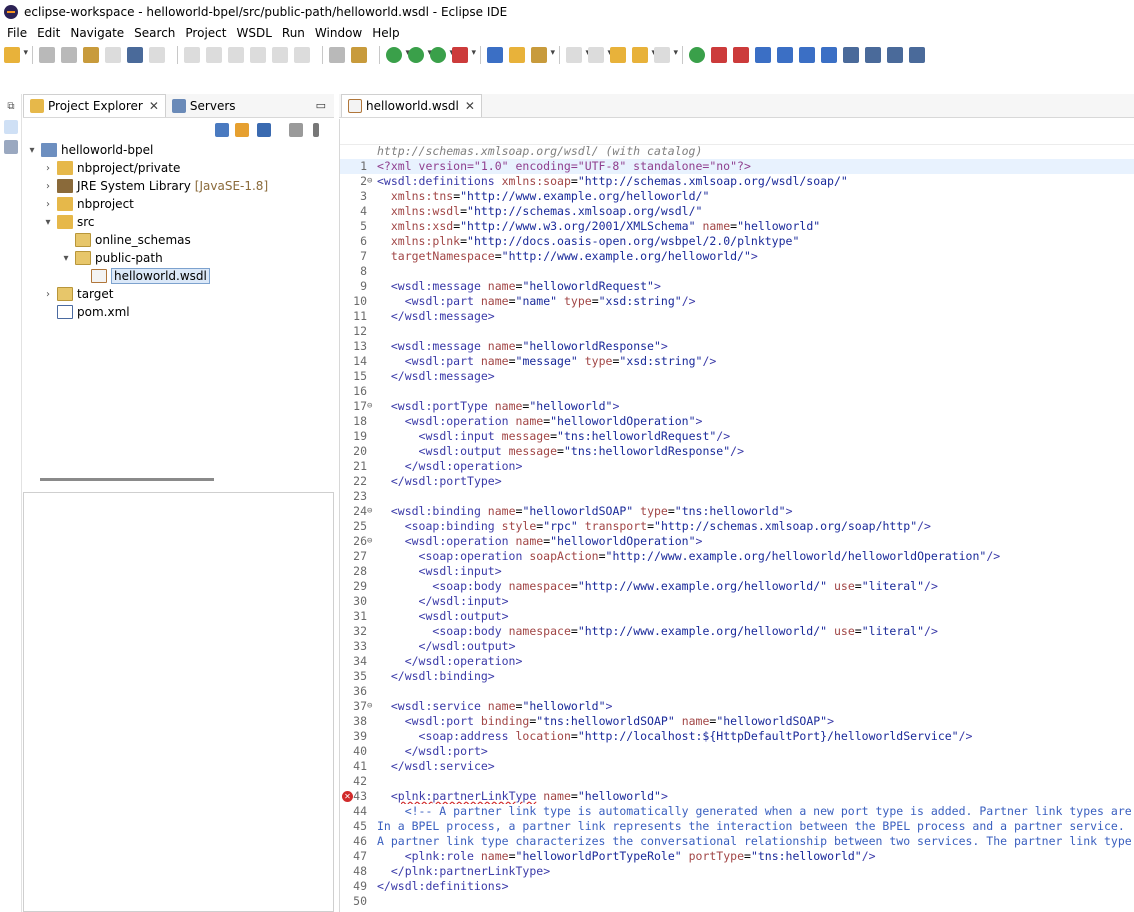 This screenshot has height=912, width=1134. Describe the element at coordinates (94, 105) in the screenshot. I see `tab-project-explorer: Project Explorer ✕` at that location.